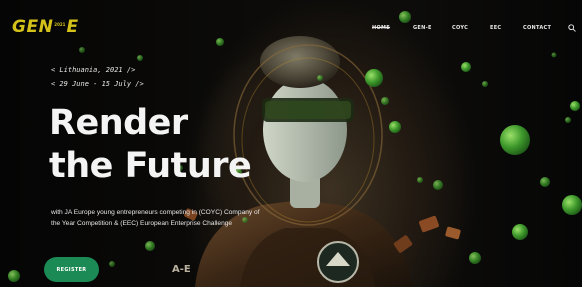 This screenshot has width=582, height=287. I want to click on nav-item-home: HOME, so click(381, 28).